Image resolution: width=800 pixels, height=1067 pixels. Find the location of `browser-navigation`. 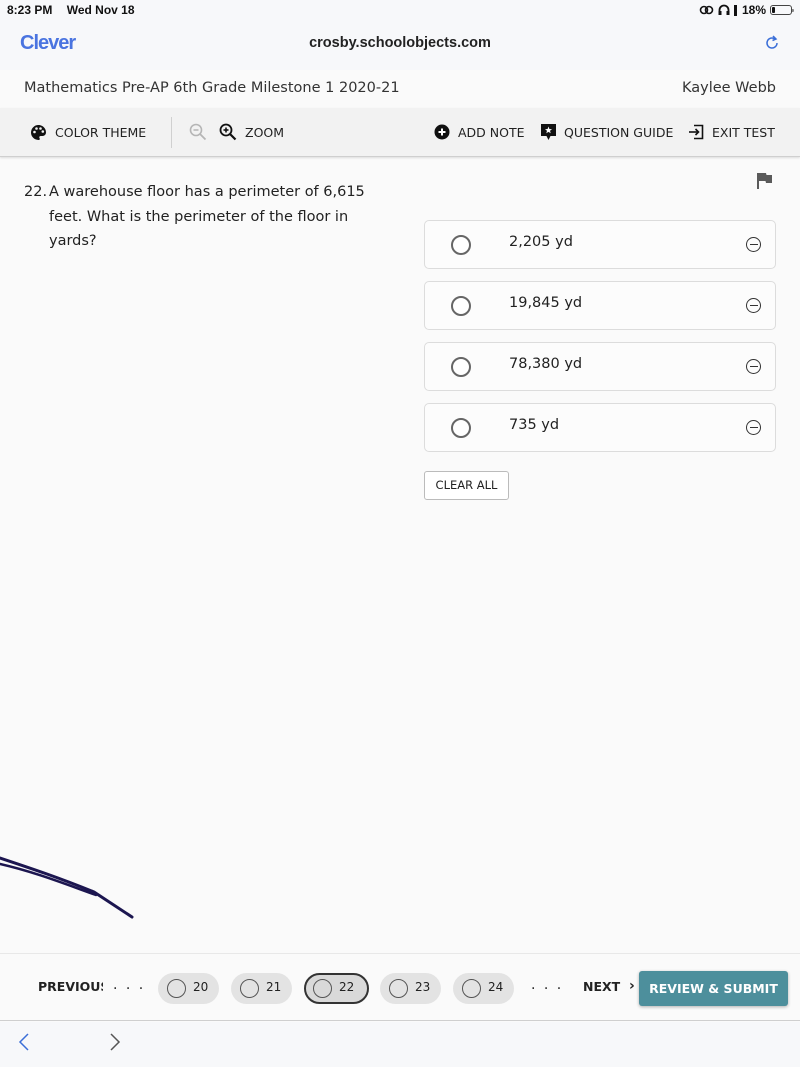

browser-navigation is located at coordinates (400, 1044).